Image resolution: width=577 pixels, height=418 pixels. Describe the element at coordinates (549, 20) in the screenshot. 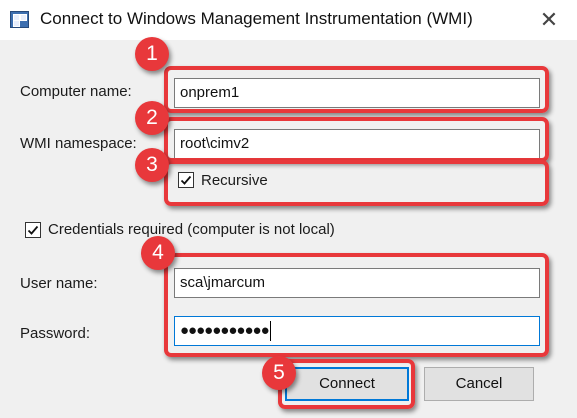

I see `close-icon: ✕` at that location.